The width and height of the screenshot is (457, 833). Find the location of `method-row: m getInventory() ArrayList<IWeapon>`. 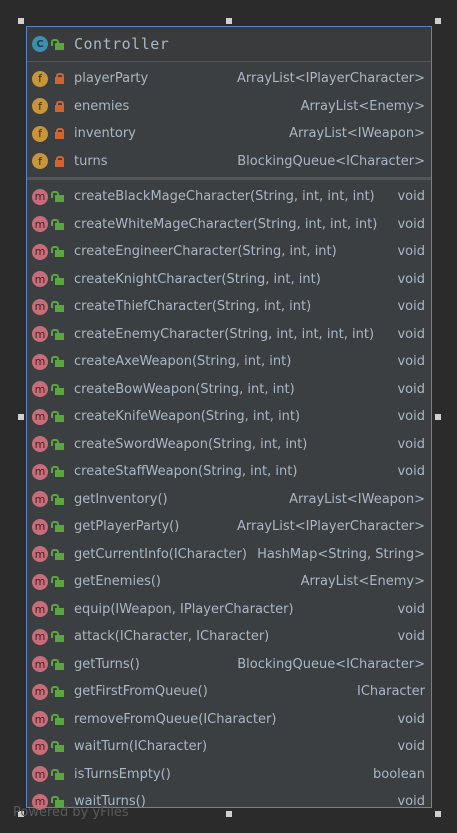

method-row: m getInventory() ArrayList<IWeapon> is located at coordinates (229, 500).